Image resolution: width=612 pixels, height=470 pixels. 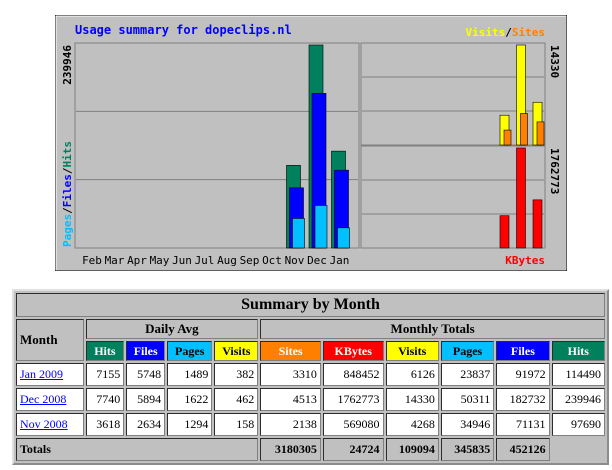 What do you see at coordinates (412, 351) in the screenshot?
I see `col-monthly-visits: Visits` at bounding box center [412, 351].